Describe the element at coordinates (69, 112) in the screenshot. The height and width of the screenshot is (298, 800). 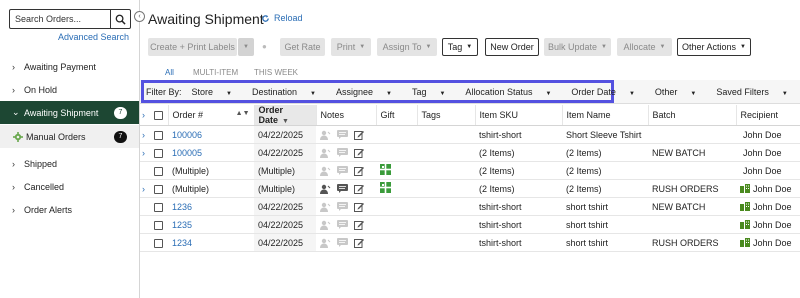
I see `sidebar-item-awaiting-shipment: ⌄ Awaiting Shipment 7` at that location.